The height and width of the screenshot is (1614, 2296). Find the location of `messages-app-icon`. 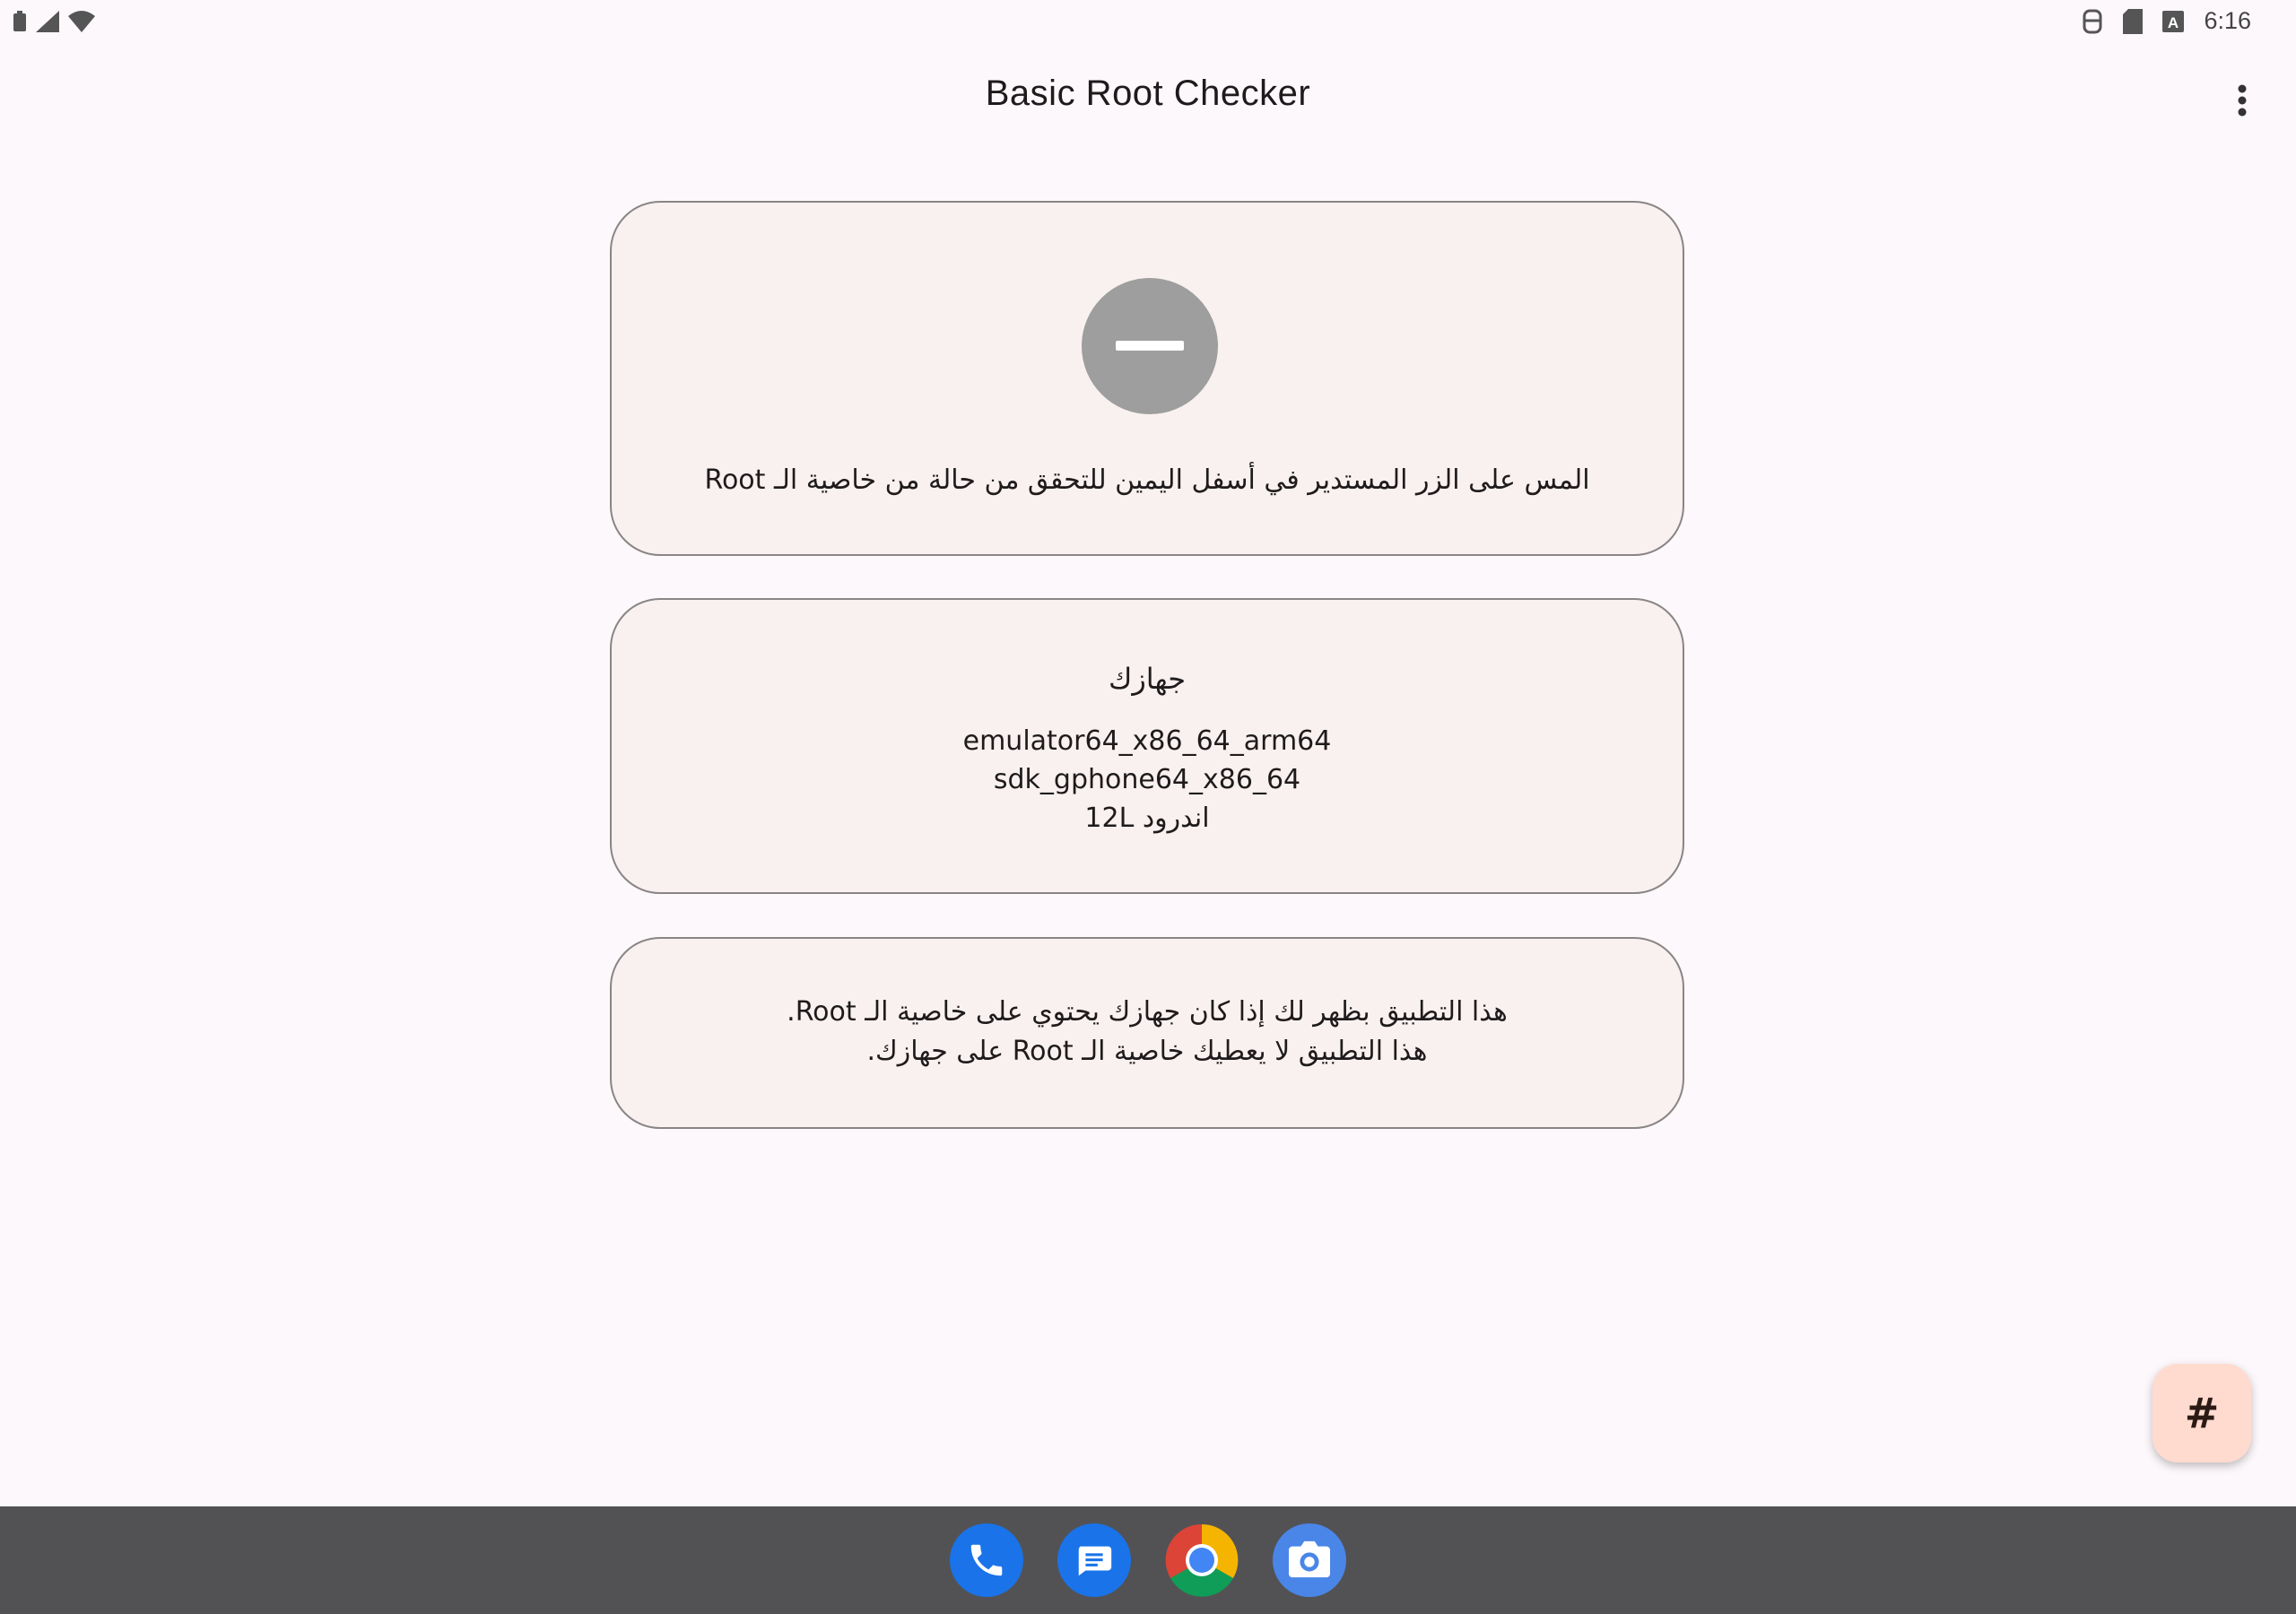

messages-app-icon is located at coordinates (1094, 1560).